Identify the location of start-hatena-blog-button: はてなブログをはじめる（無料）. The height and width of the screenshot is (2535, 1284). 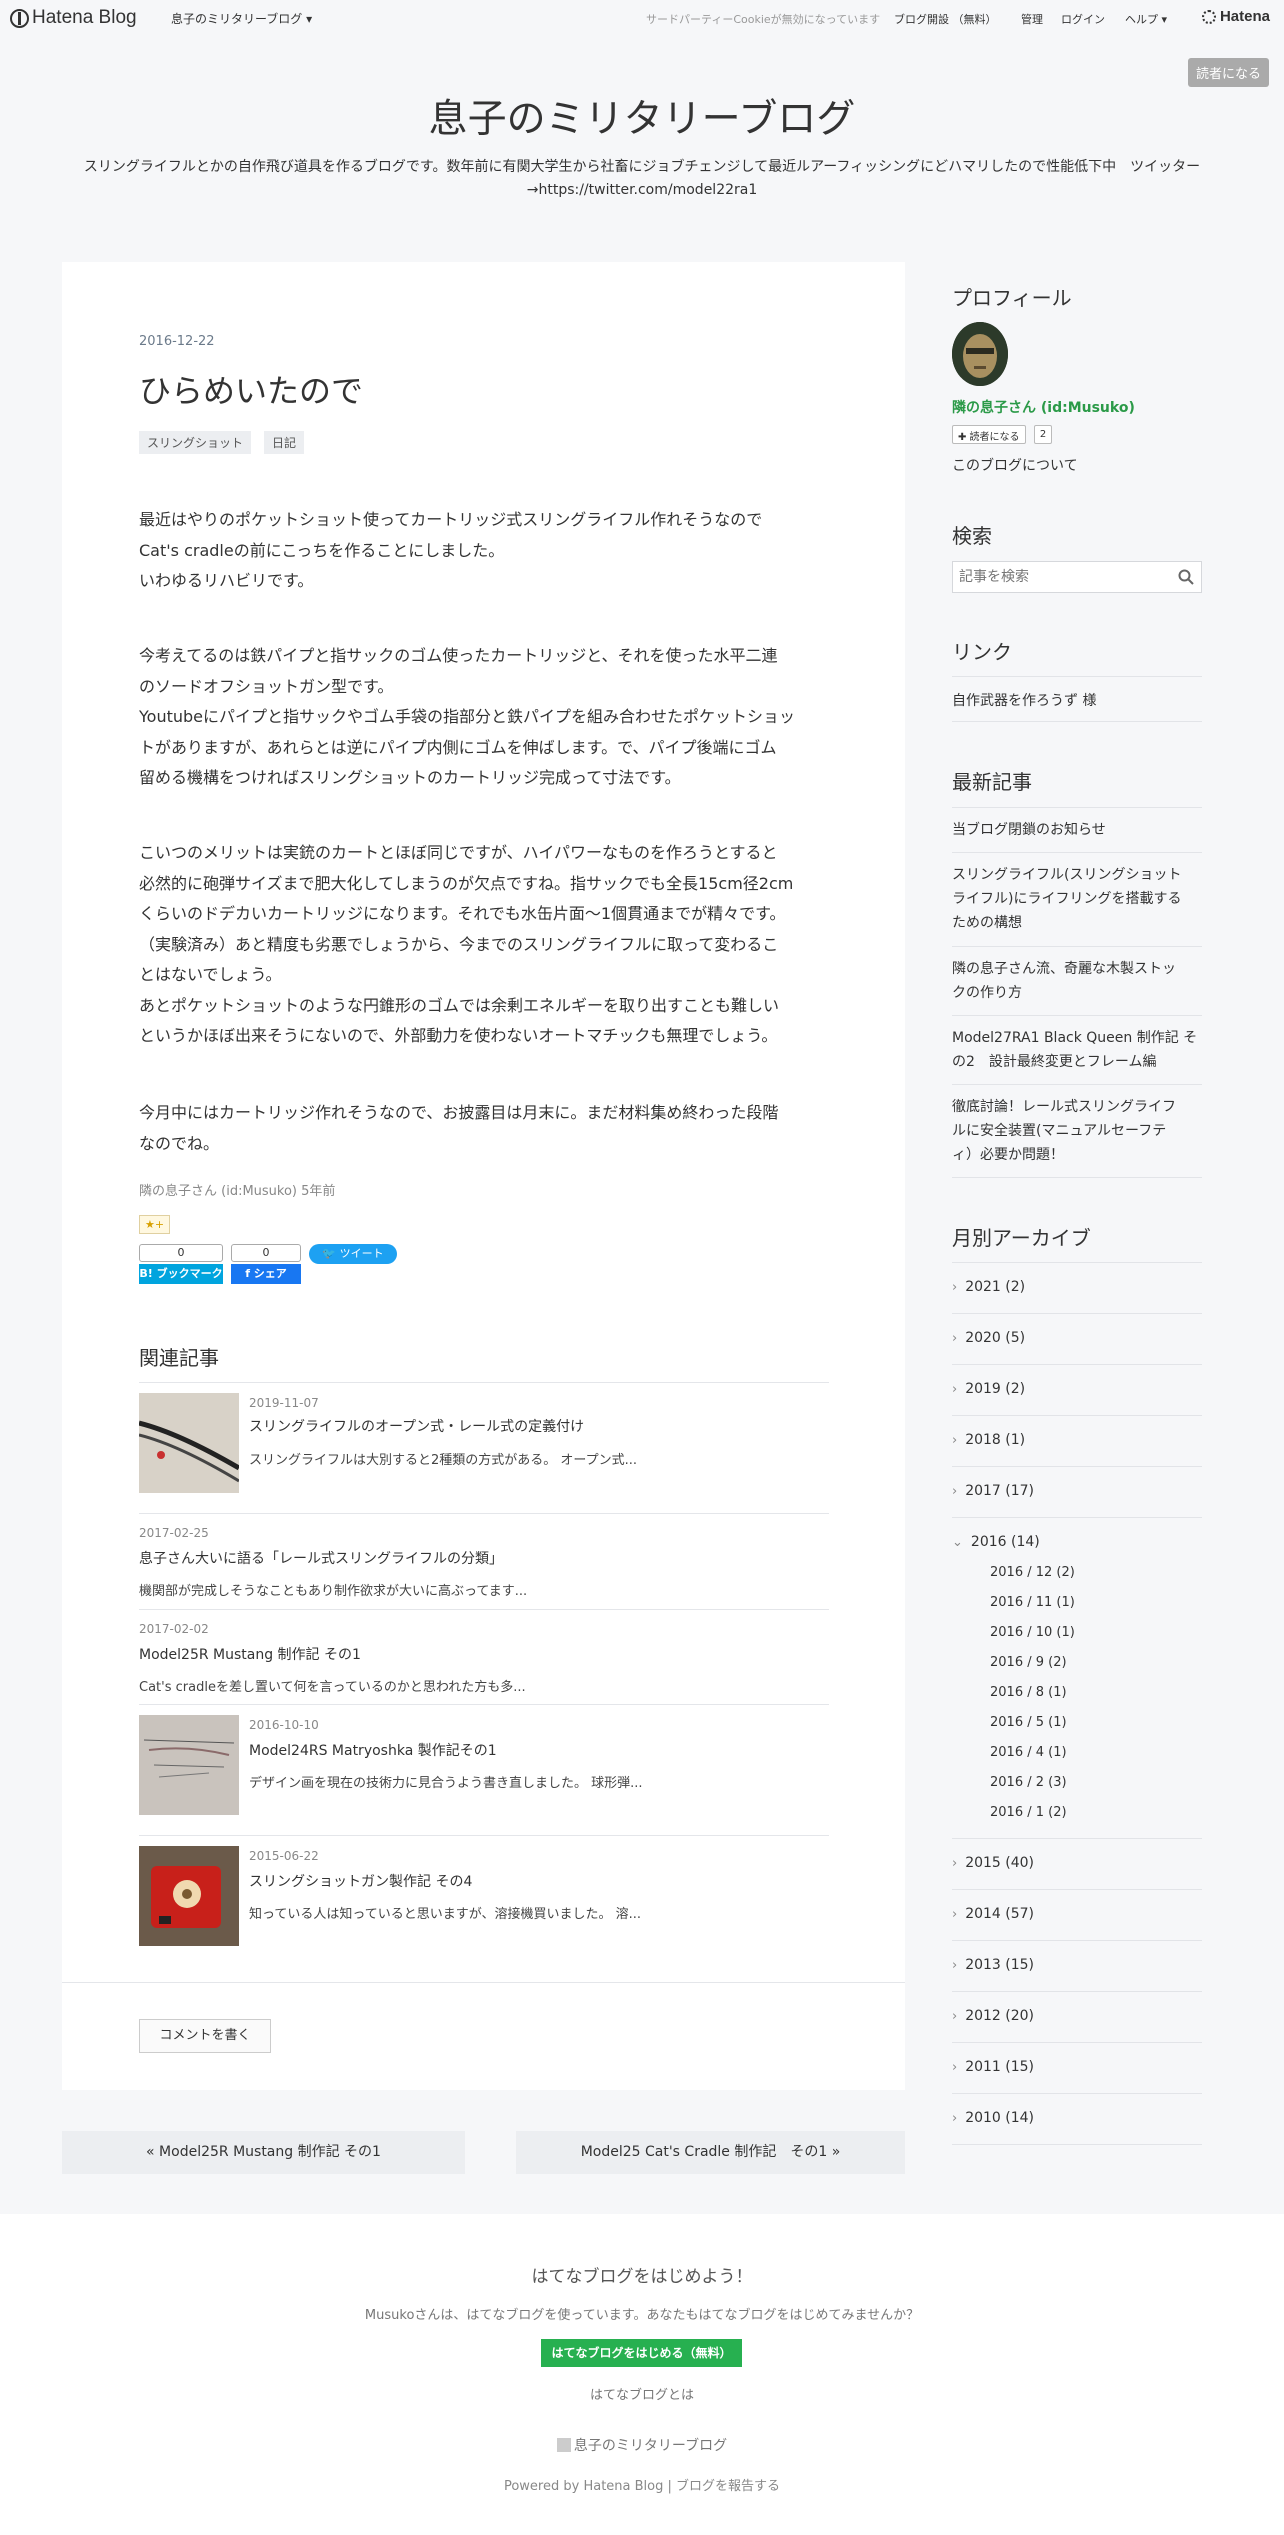
(641, 2353).